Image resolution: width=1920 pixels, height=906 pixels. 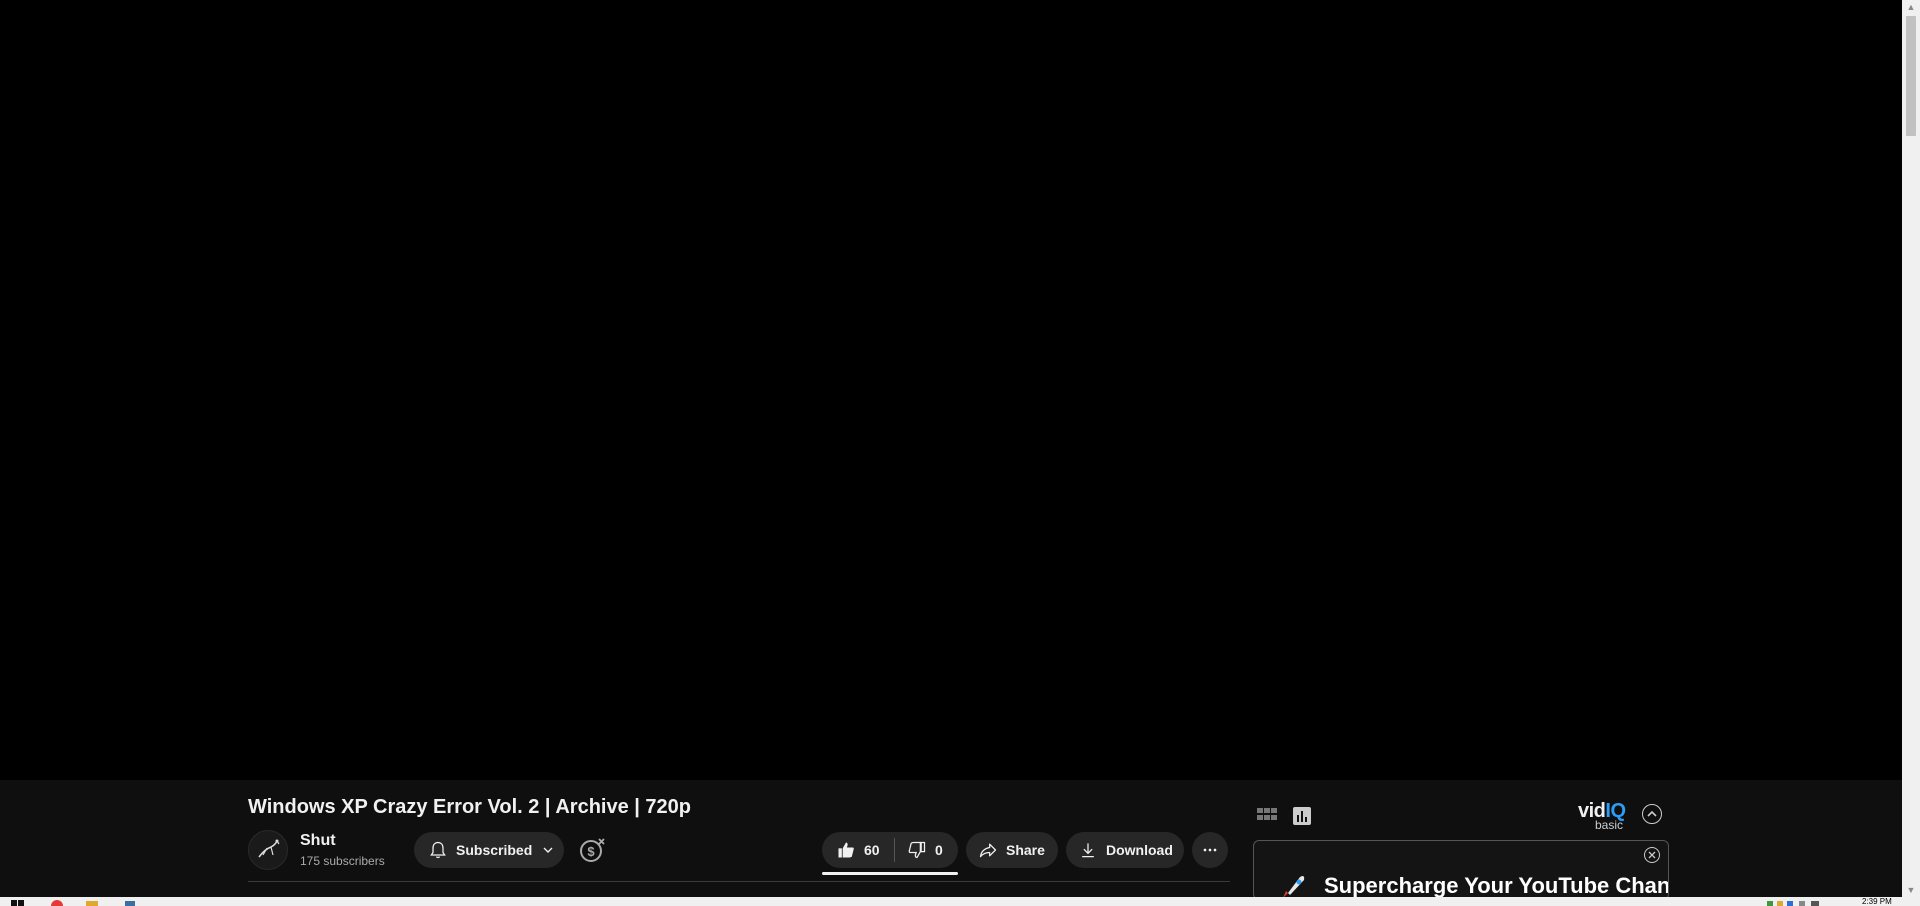 I want to click on chevron-up-icon, so click(x=1652, y=813).